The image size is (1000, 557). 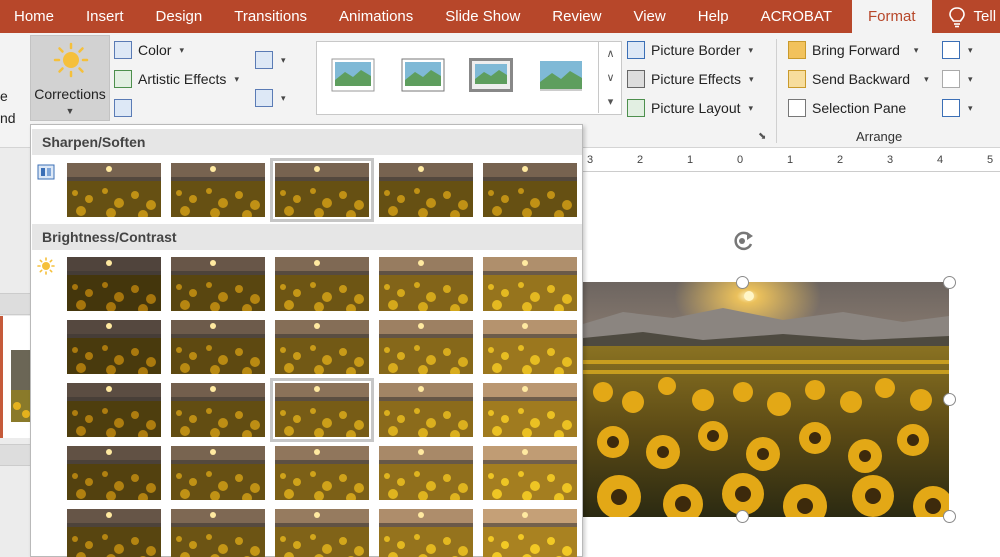 What do you see at coordinates (426, 347) in the screenshot?
I see `brightness-preset-r2-c4` at bounding box center [426, 347].